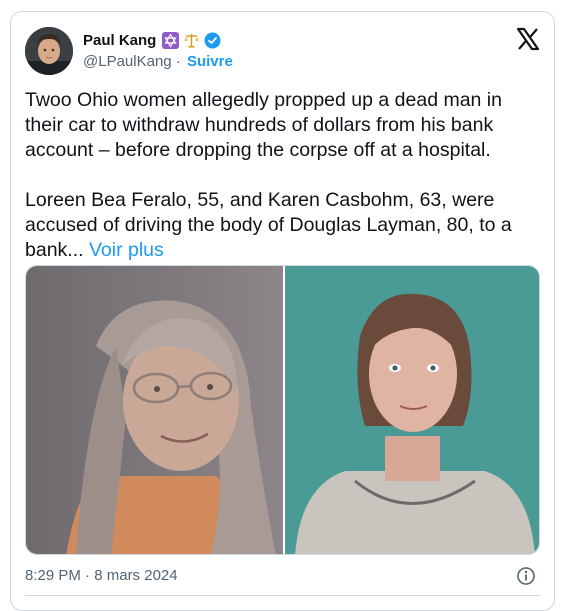  I want to click on avatar-photo, so click(49, 51).